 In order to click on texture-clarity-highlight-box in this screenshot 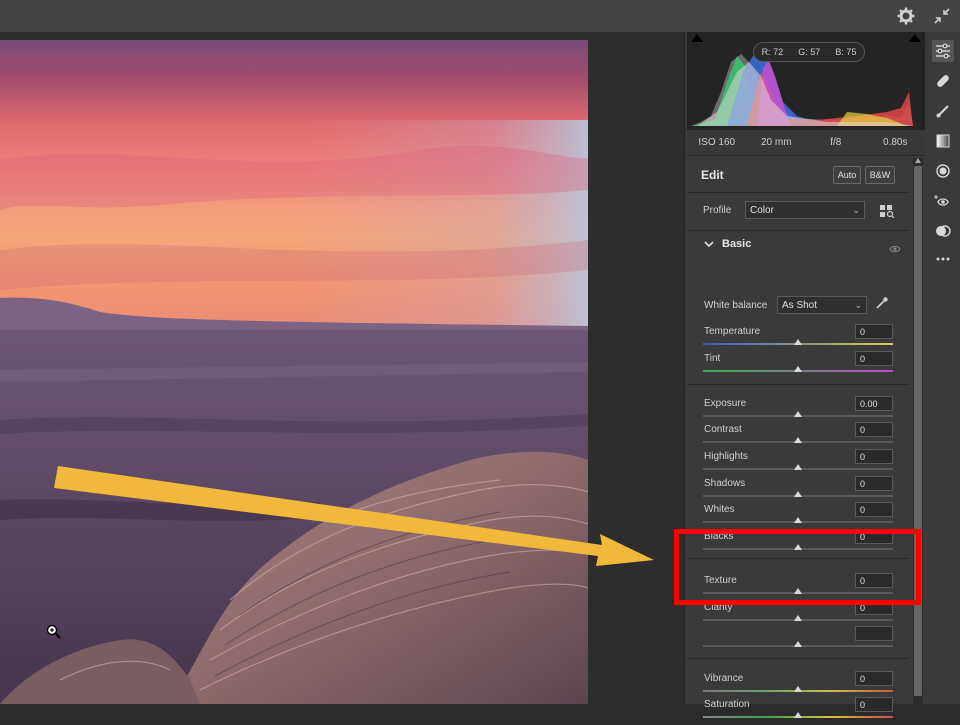, I will do `click(797, 567)`.